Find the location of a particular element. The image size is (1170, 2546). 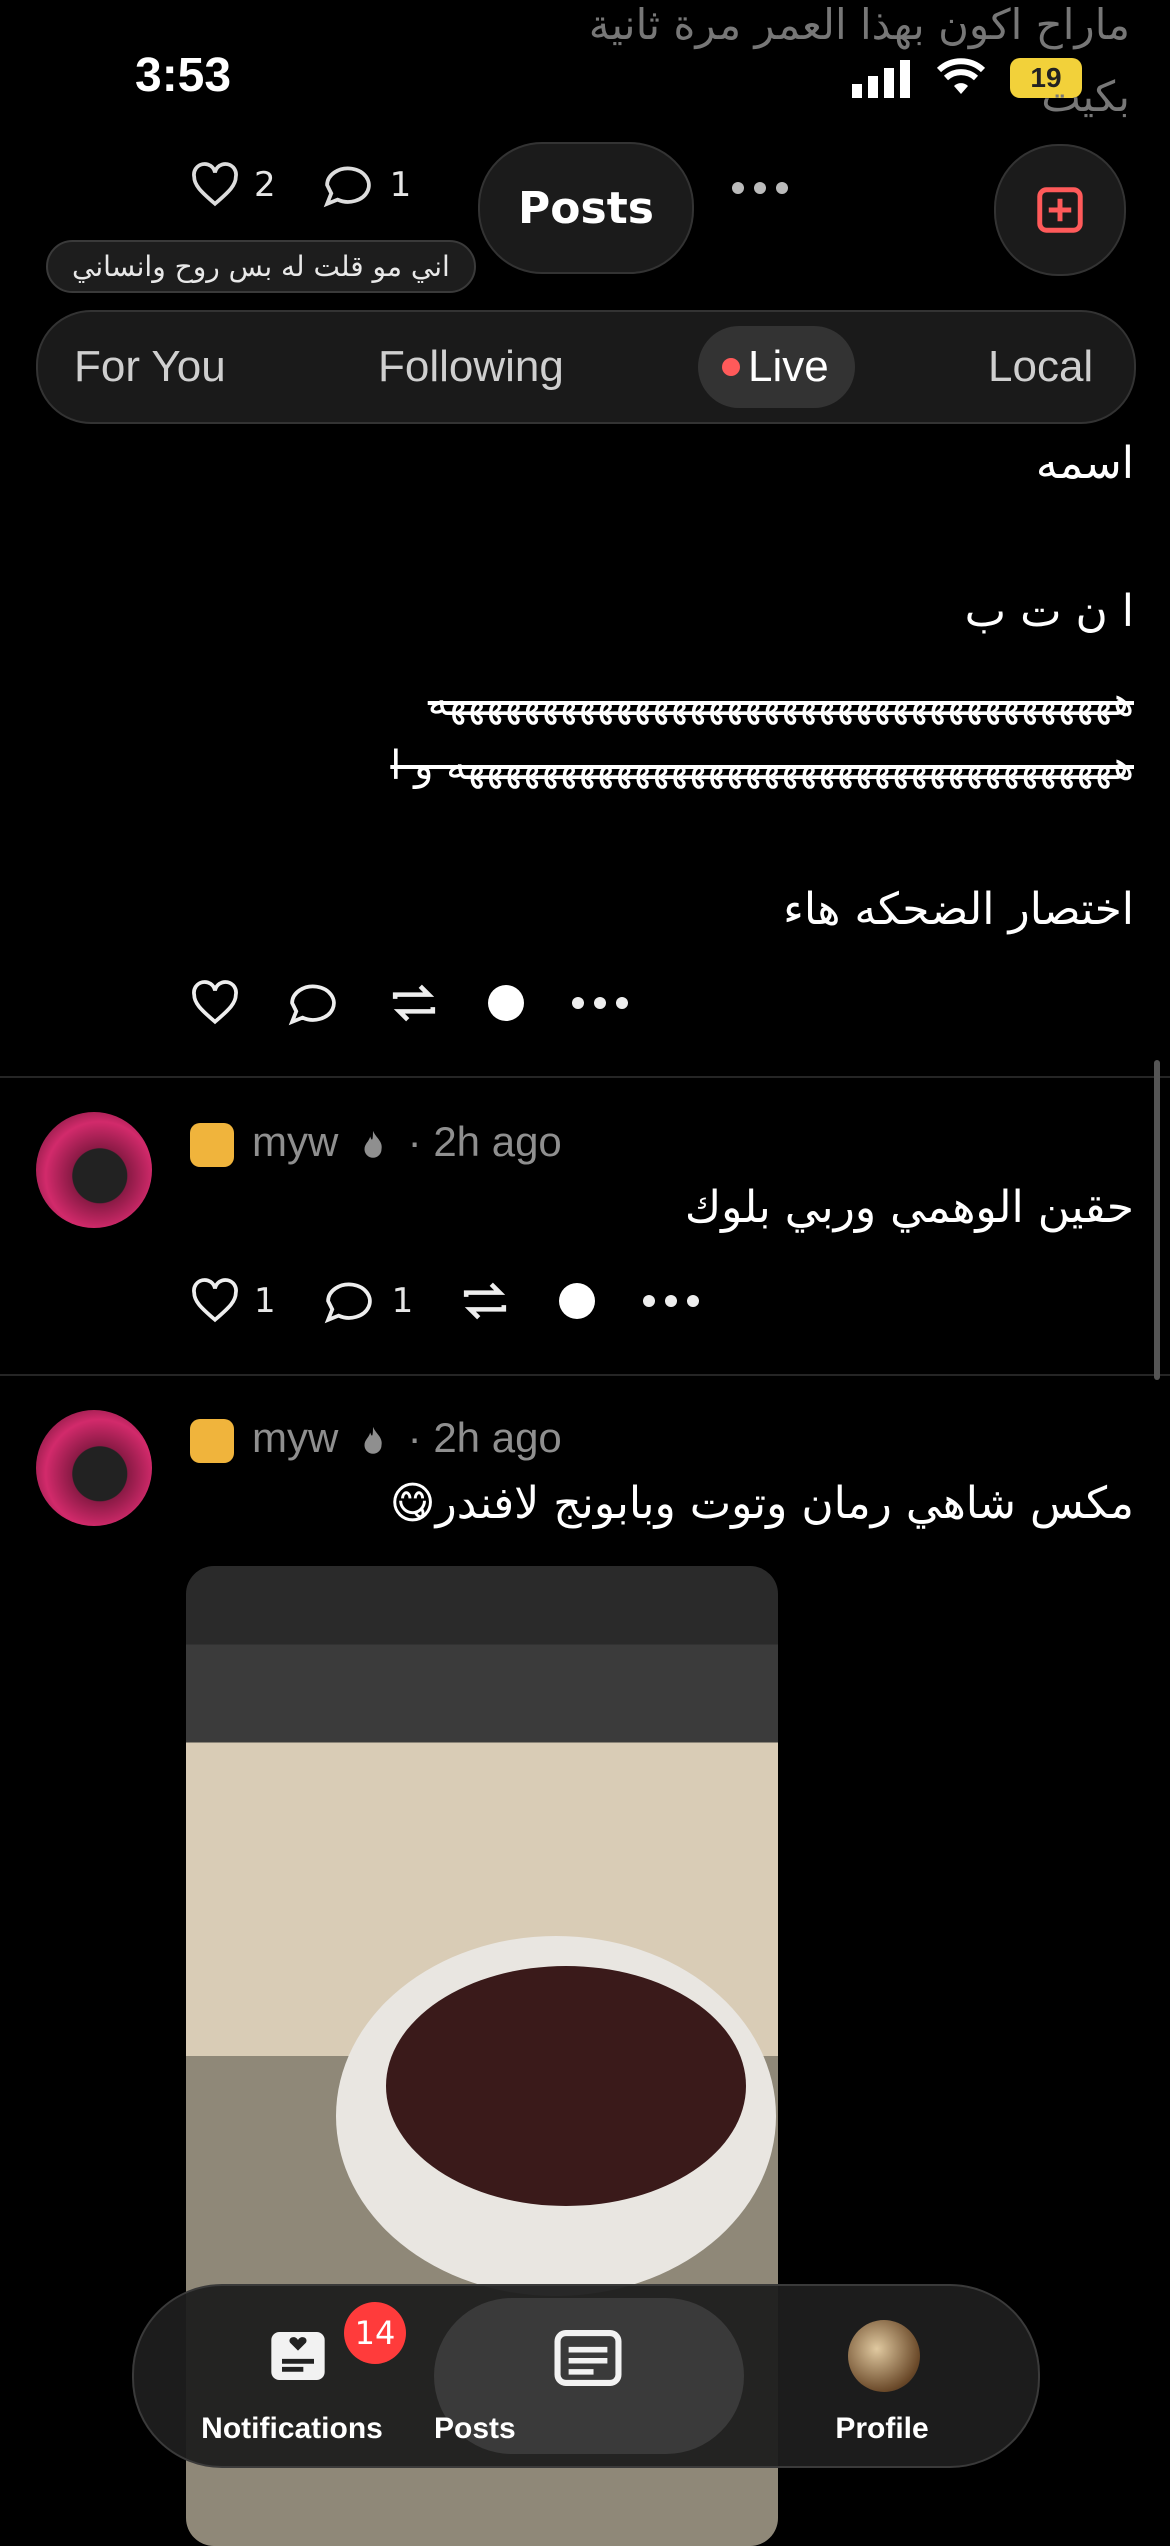

status-time: 3:53 is located at coordinates (183, 75).